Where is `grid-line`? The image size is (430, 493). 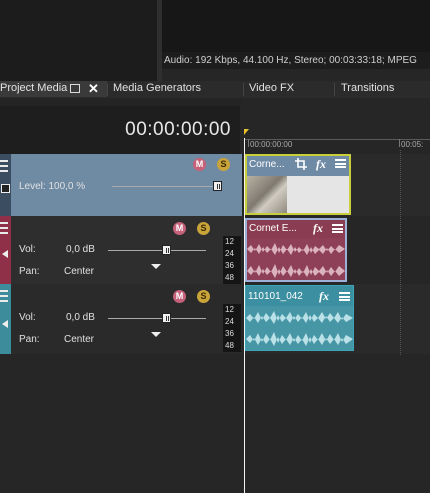 grid-line is located at coordinates (400, 252).